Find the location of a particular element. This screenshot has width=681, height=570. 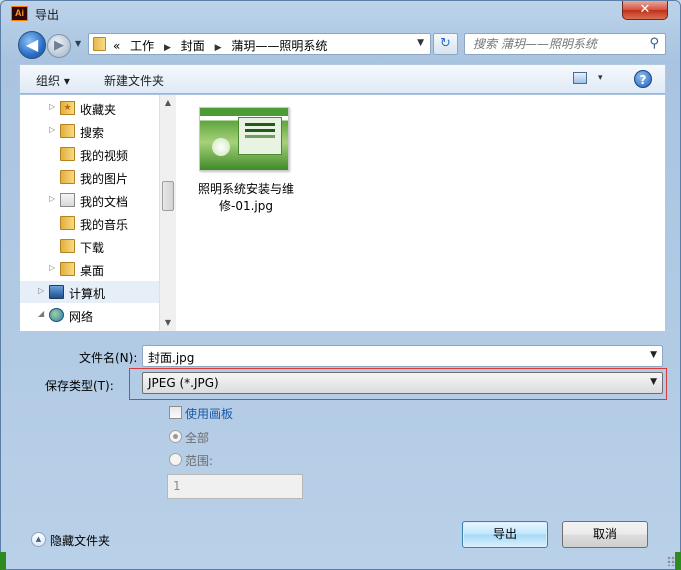

all-label: 全部 is located at coordinates (197, 438).